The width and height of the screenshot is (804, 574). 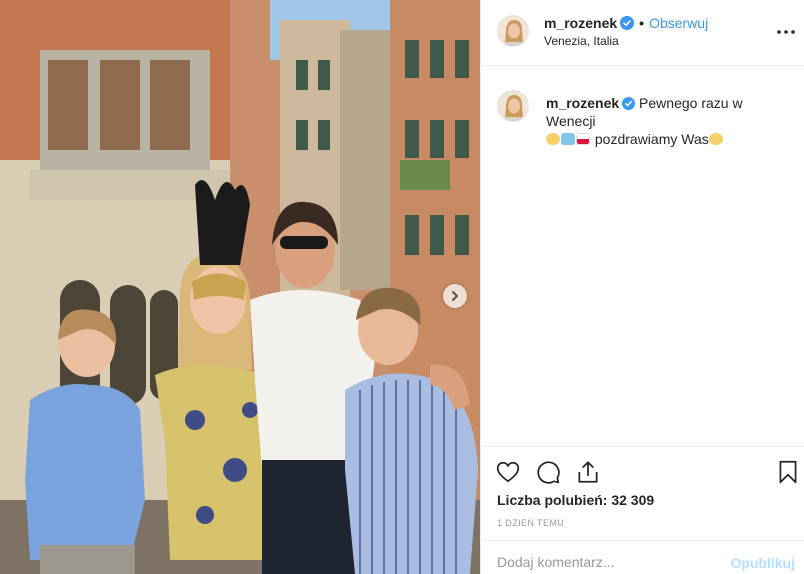 I want to click on chevron-right-icon, so click(x=455, y=296).